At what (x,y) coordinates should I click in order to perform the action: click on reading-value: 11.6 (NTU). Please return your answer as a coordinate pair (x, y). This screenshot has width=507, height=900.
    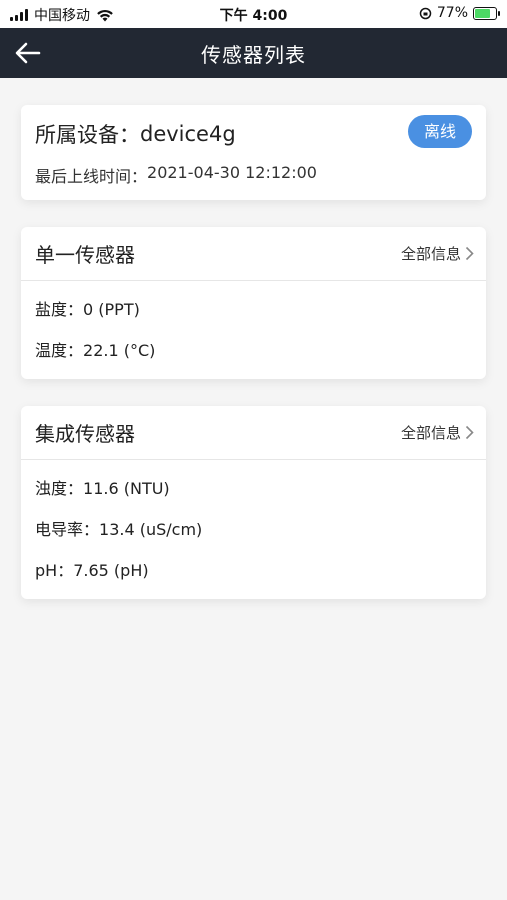
    Looking at the image, I should click on (126, 488).